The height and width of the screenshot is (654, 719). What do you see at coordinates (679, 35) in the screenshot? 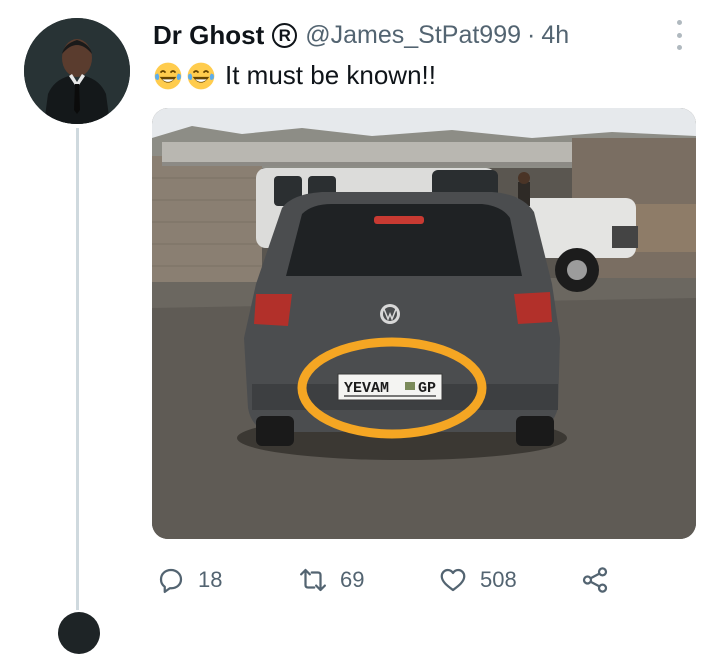
I see `more-options-icon` at bounding box center [679, 35].